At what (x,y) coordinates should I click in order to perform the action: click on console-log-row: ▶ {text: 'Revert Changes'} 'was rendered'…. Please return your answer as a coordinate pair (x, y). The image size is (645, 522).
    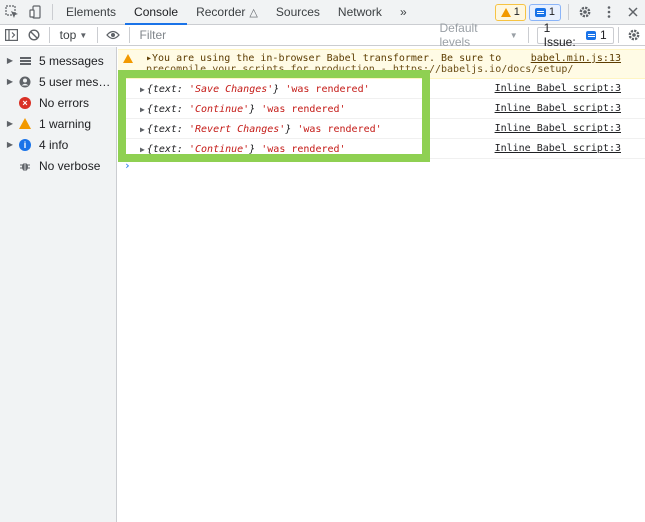
    Looking at the image, I should click on (381, 129).